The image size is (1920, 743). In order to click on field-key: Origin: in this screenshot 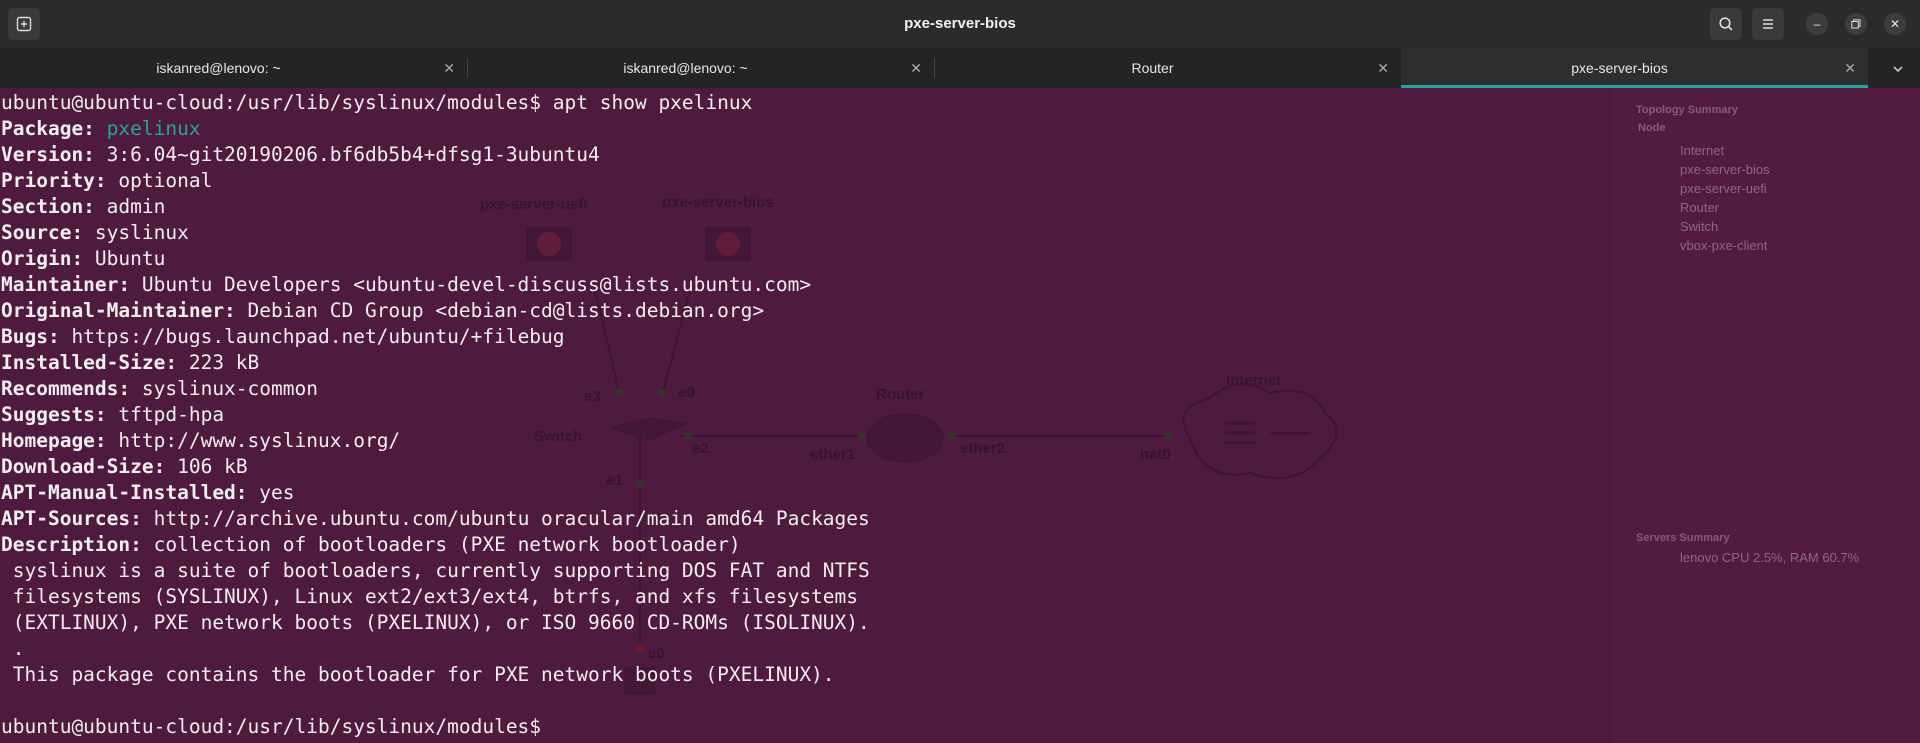, I will do `click(42, 258)`.